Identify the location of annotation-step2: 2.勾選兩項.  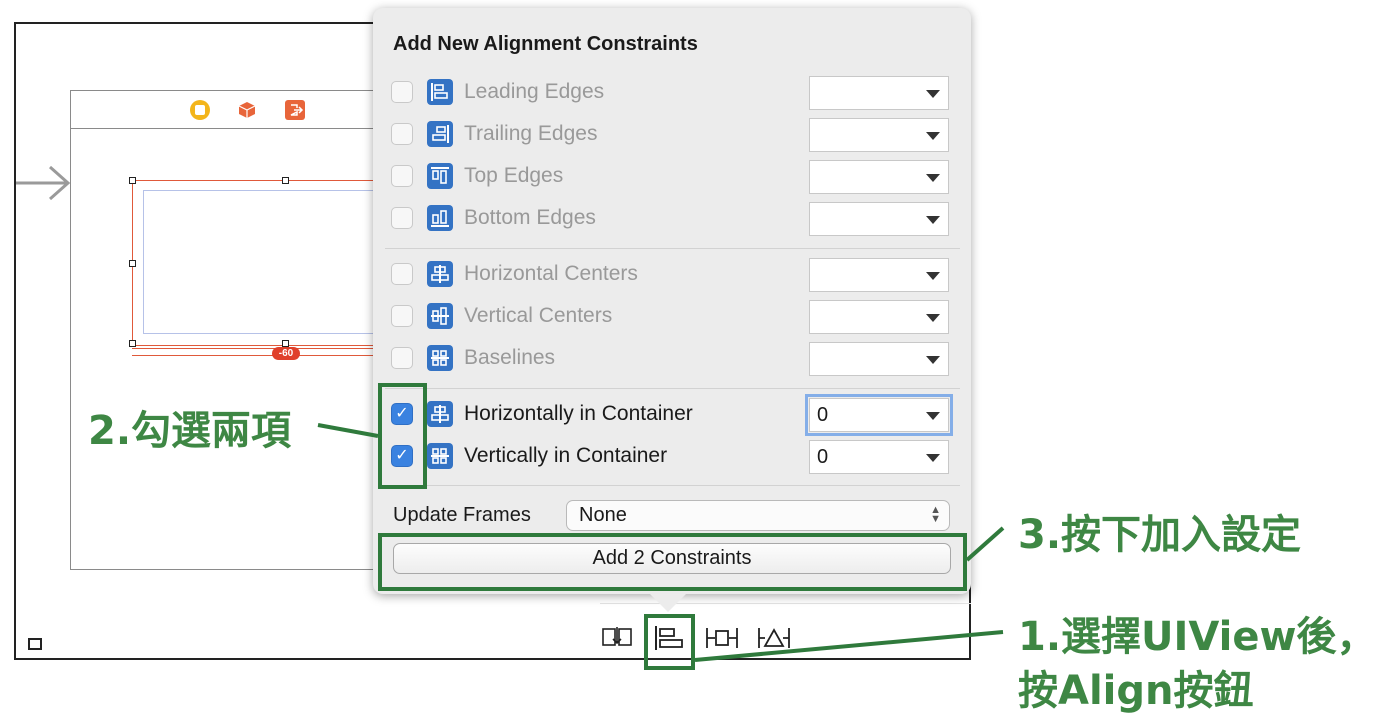
(190, 431).